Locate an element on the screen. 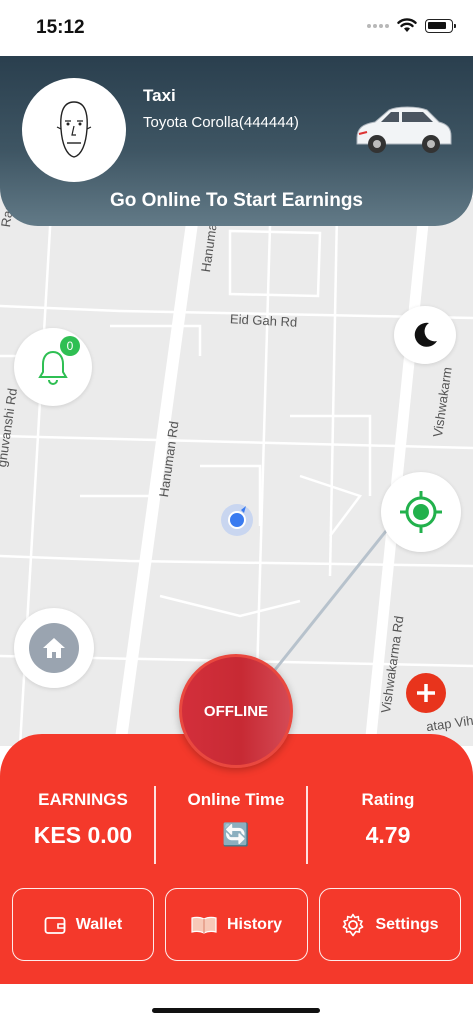 The height and width of the screenshot is (1024, 473). wallet-button: Wallet is located at coordinates (83, 924).